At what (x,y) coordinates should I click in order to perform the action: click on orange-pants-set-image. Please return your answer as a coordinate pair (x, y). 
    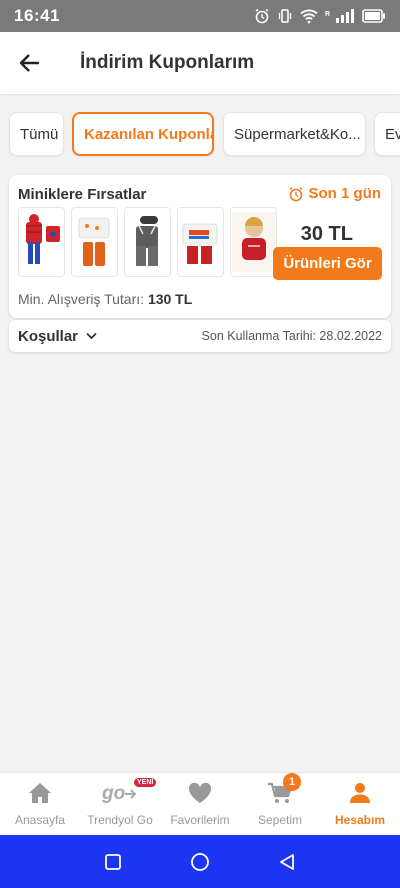
    Looking at the image, I should click on (93, 241).